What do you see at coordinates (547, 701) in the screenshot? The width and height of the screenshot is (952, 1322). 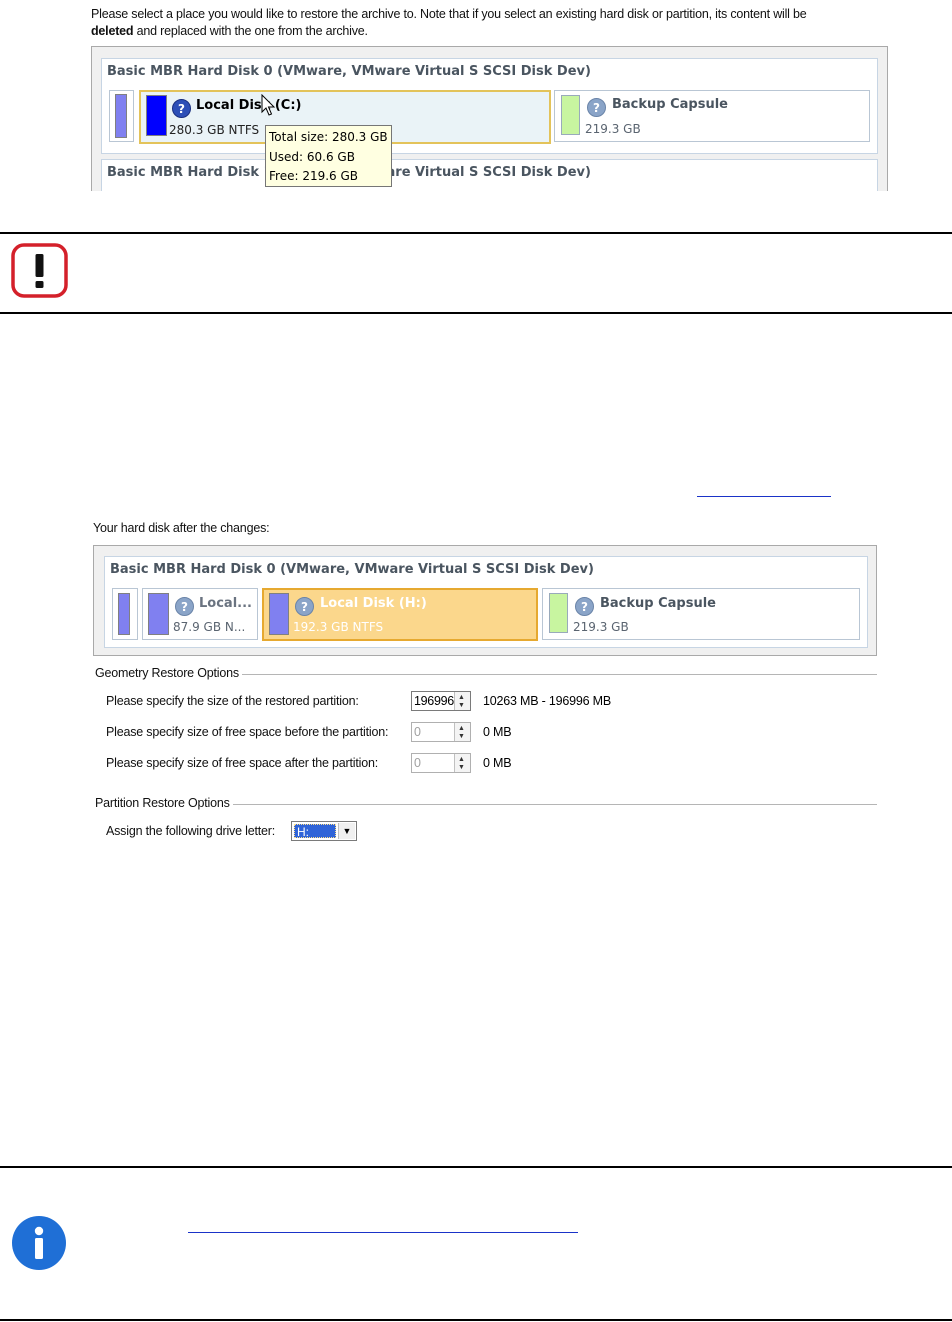 I see `restored-size-range: 10263 MB - 196996 MB` at bounding box center [547, 701].